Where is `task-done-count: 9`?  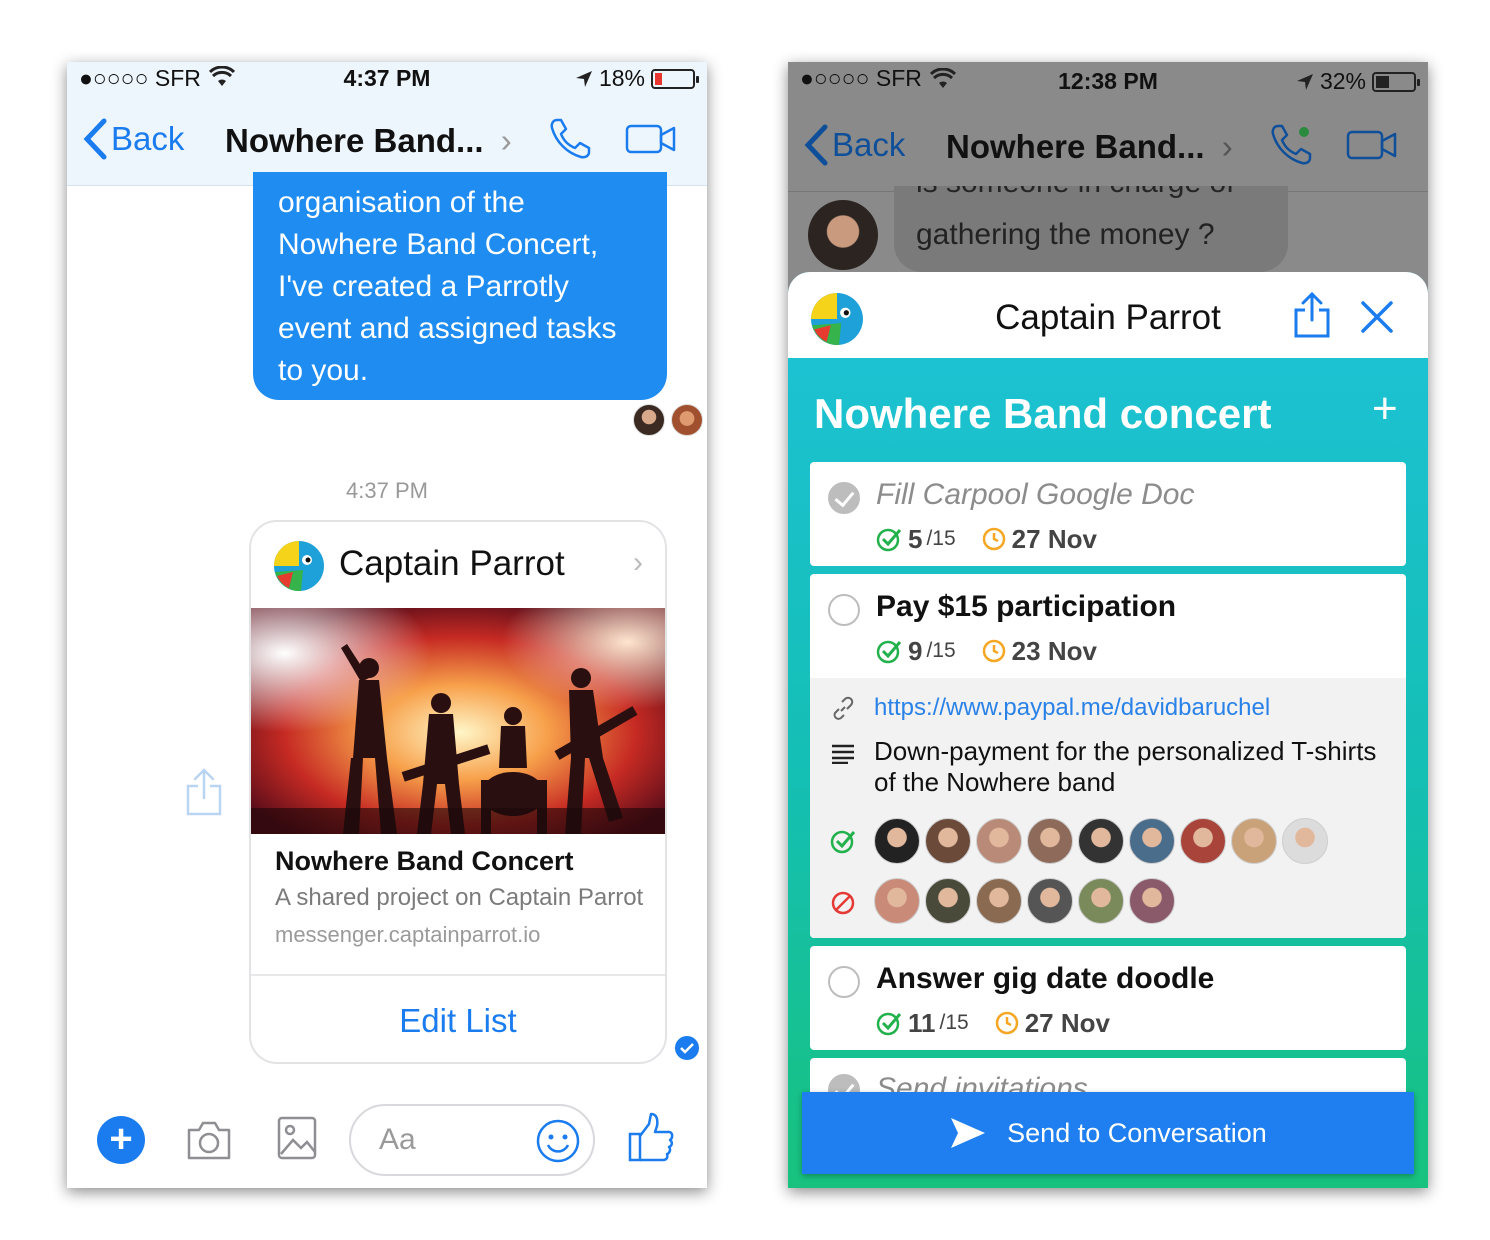
task-done-count: 9 is located at coordinates (915, 650).